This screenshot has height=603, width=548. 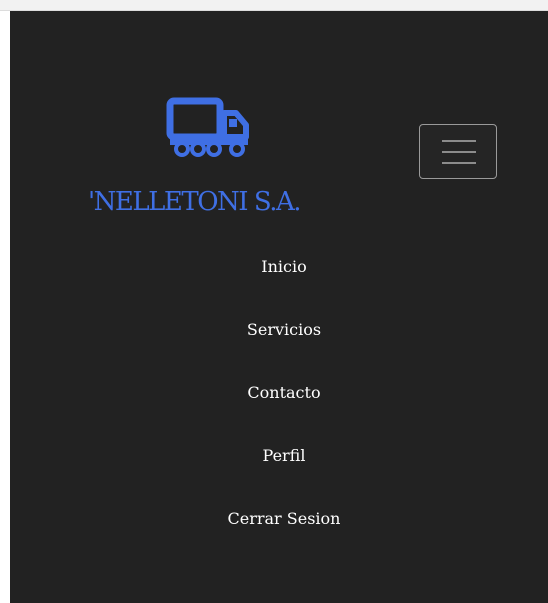 What do you see at coordinates (279, 277) in the screenshot?
I see `nav-item-inicio: Inicio` at bounding box center [279, 277].